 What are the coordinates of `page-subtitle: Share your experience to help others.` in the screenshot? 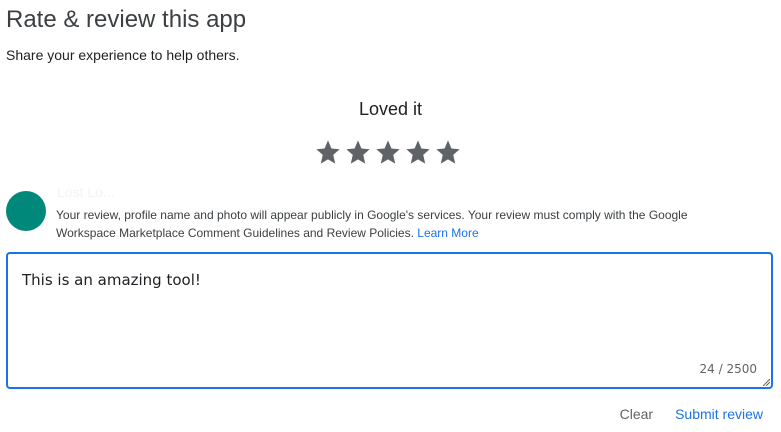 It's located at (123, 55).